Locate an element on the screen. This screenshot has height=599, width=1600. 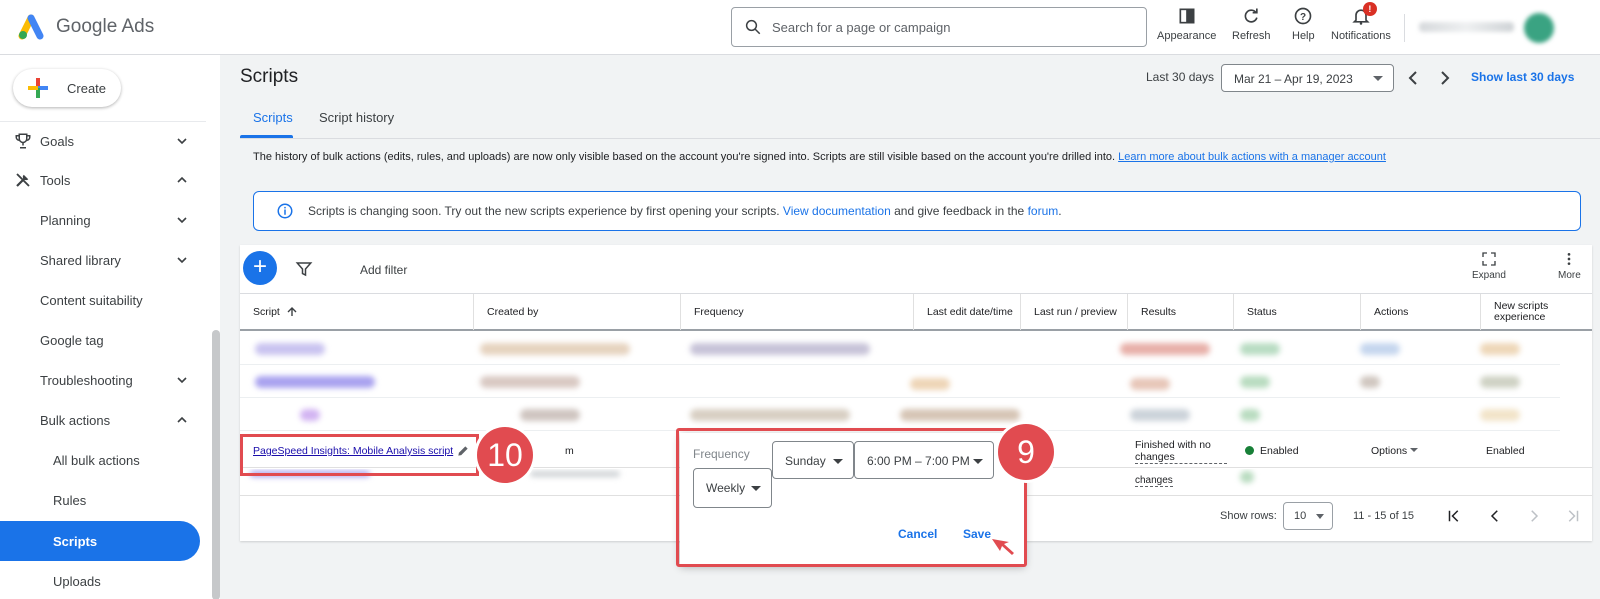
notifications-label: Notifications is located at coordinates (1361, 36).